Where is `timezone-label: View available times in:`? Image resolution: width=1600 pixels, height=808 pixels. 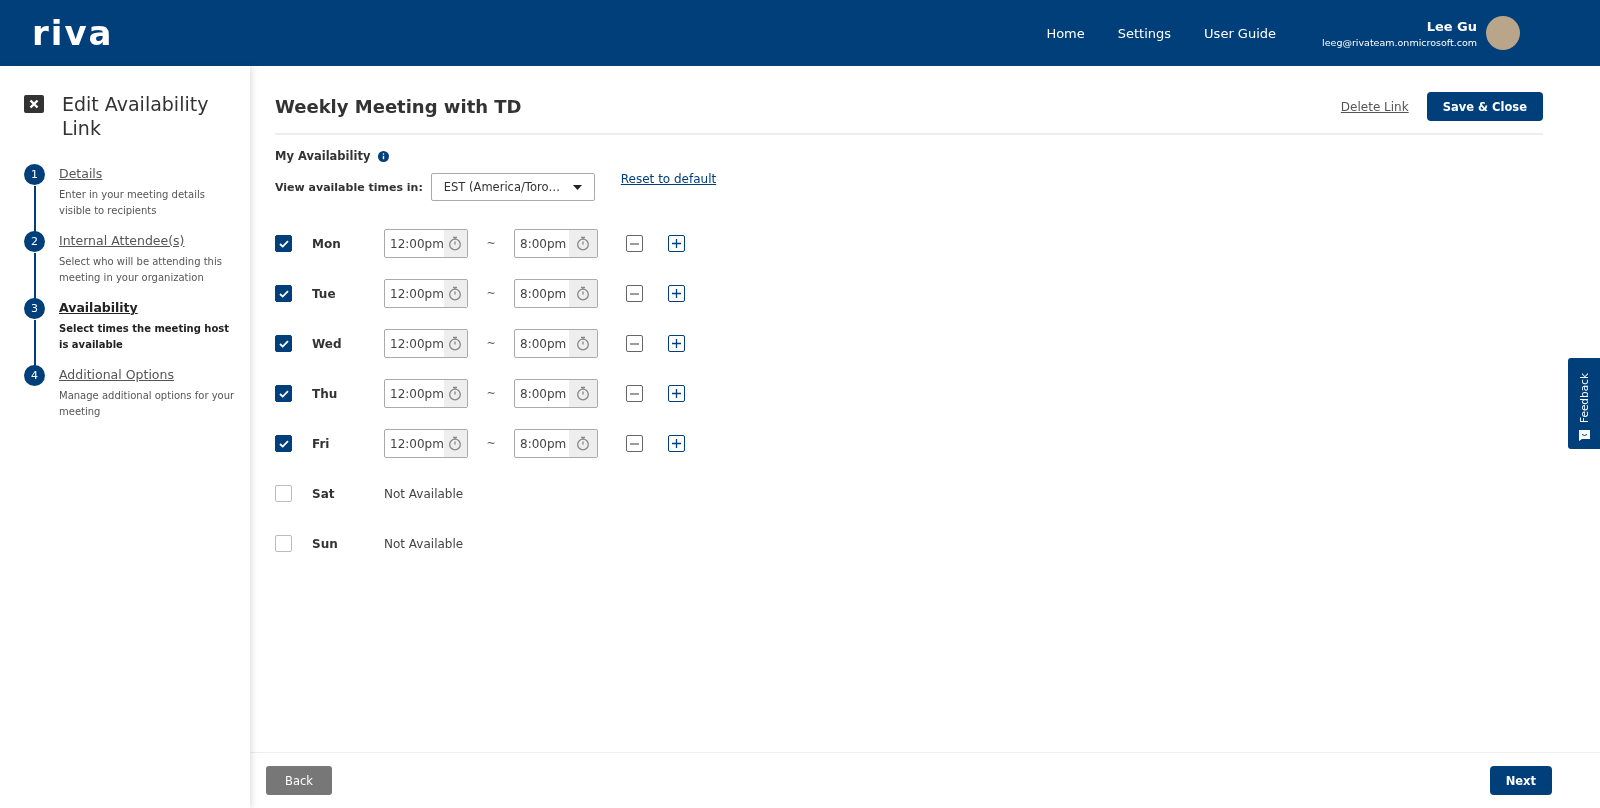 timezone-label: View available times in: is located at coordinates (349, 187).